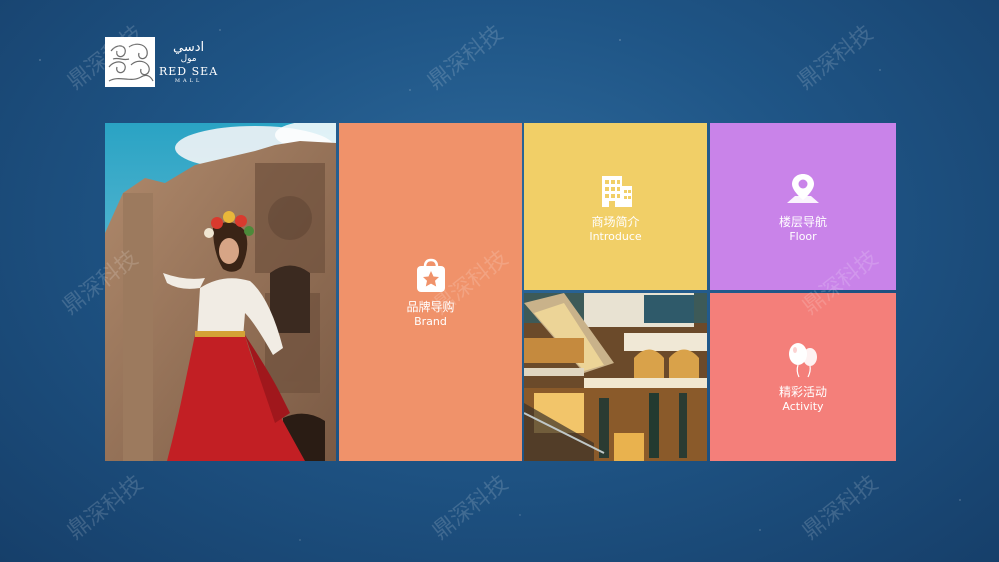 This screenshot has width=999, height=562. What do you see at coordinates (161, 62) in the screenshot?
I see `red-sea-mall-logo: ادسي مول RED SEA MALL` at bounding box center [161, 62].